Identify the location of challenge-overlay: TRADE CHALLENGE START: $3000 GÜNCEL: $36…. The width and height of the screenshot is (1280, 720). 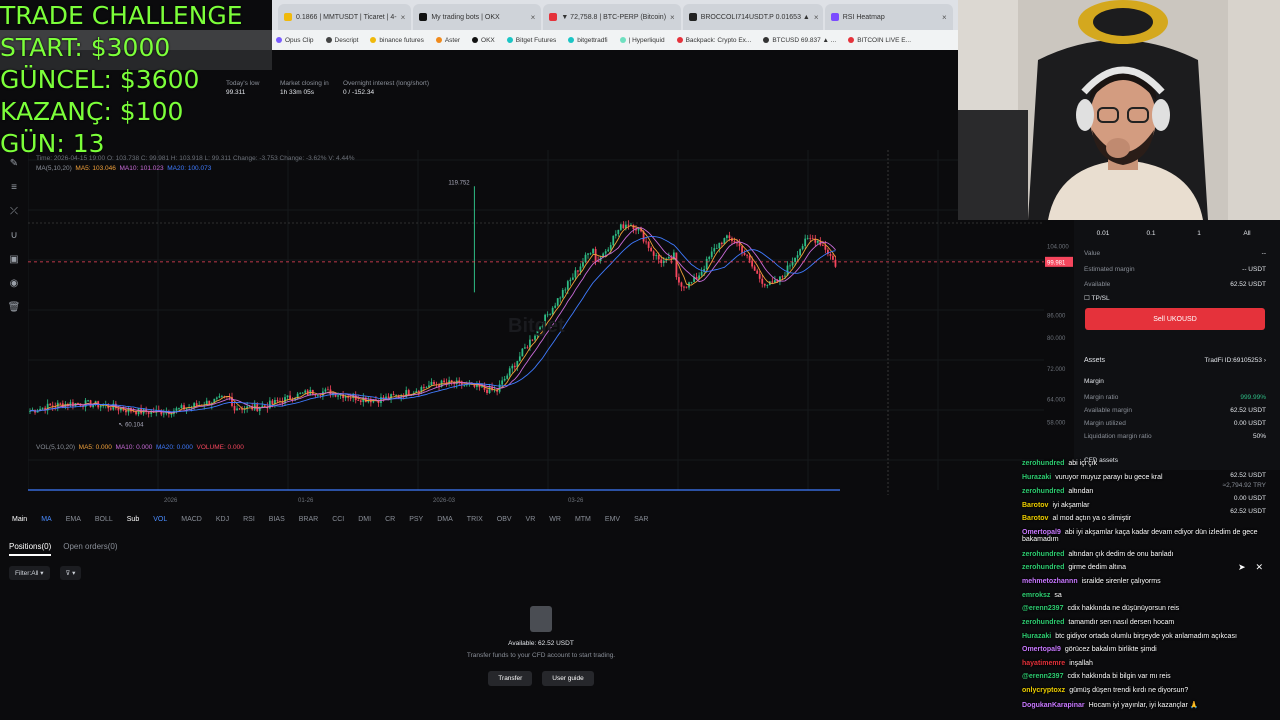
(121, 80).